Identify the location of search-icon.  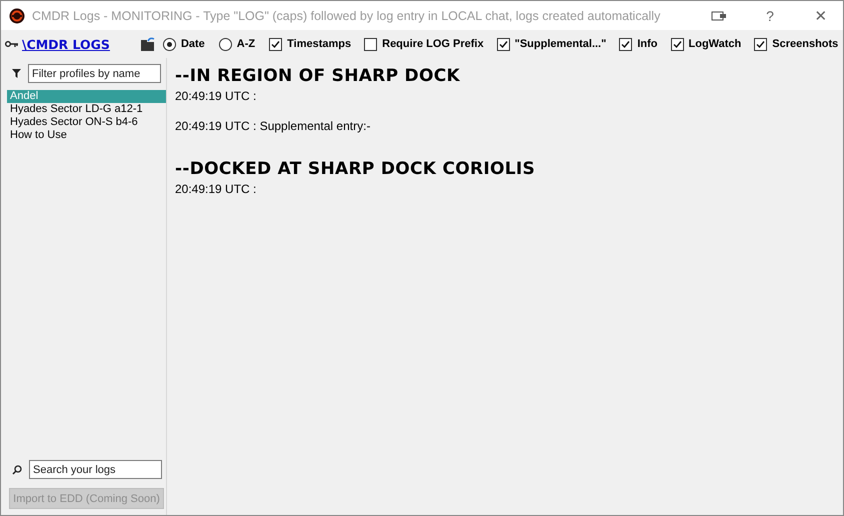
(17, 469).